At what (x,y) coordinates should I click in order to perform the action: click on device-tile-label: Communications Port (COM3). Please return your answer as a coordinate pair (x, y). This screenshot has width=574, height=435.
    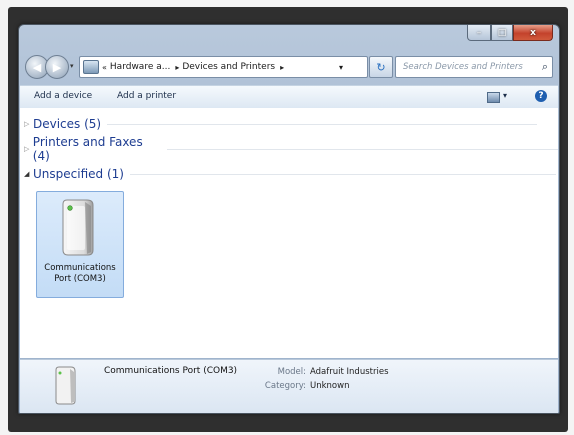
    Looking at the image, I should click on (80, 273).